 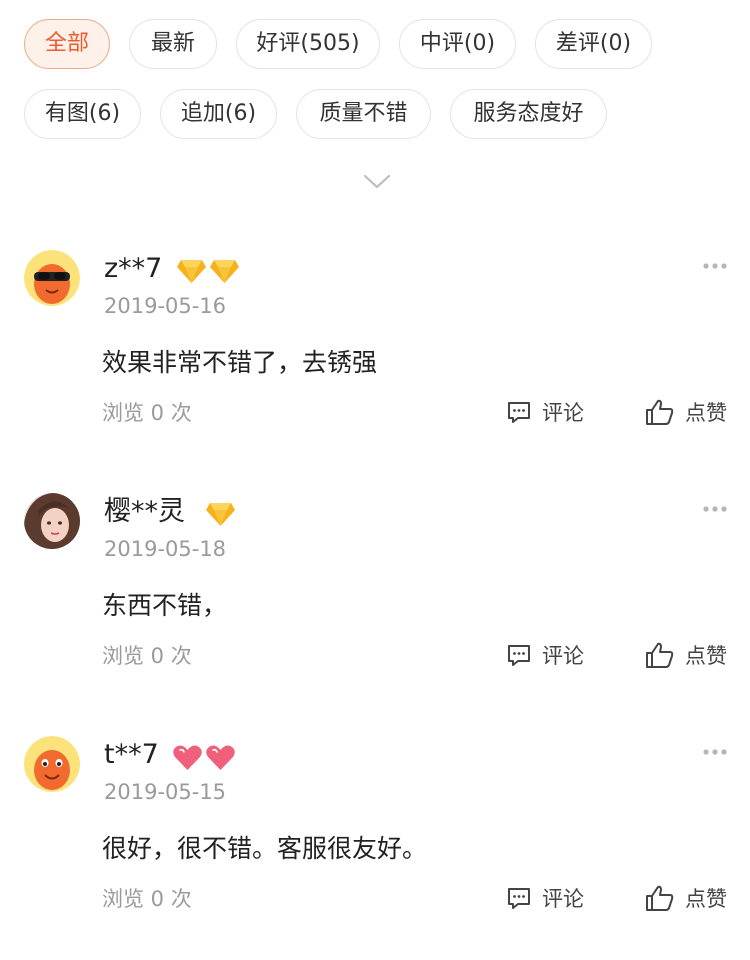 I want to click on chevron-down-icon, so click(x=377, y=182).